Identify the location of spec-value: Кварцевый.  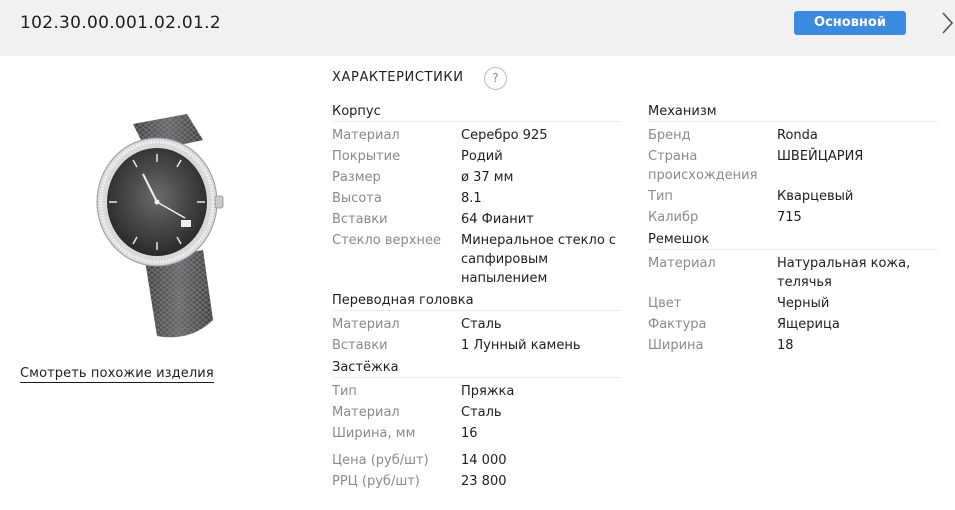
(815, 196).